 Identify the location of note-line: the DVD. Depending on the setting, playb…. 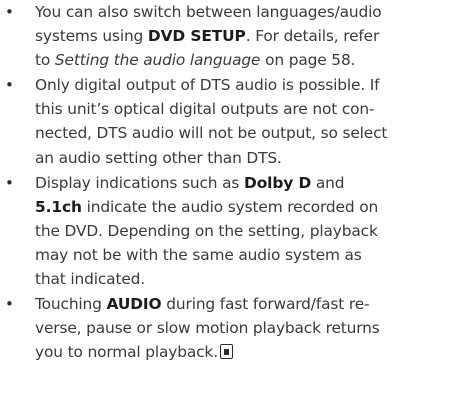
(206, 230).